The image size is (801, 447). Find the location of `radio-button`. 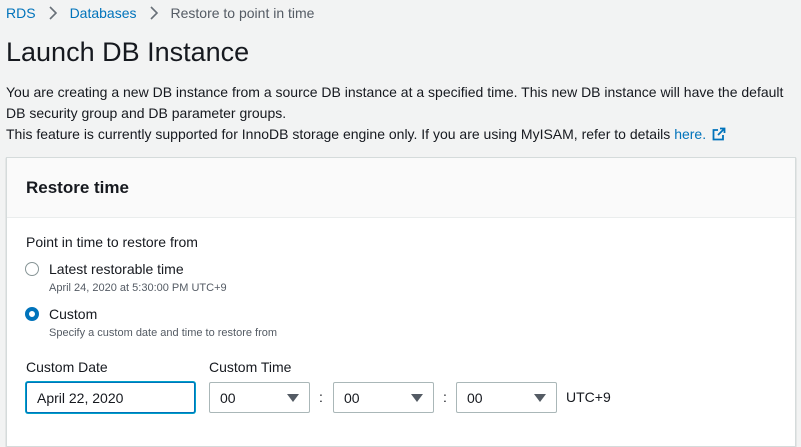

radio-button is located at coordinates (32, 269).